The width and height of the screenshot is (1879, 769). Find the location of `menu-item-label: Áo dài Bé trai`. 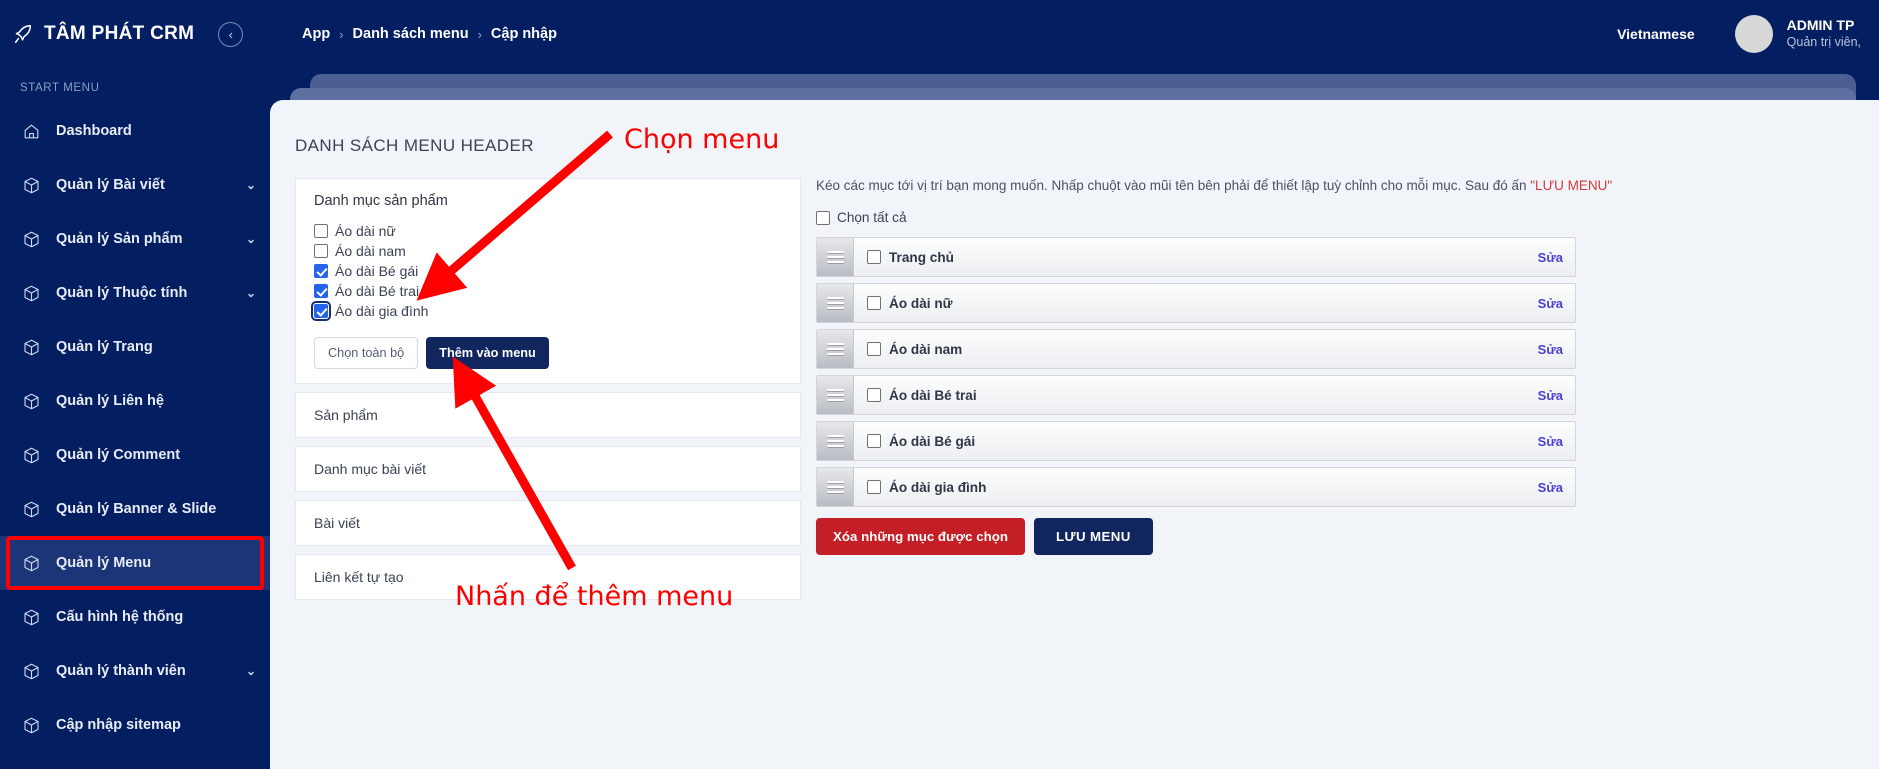

menu-item-label: Áo dài Bé trai is located at coordinates (933, 395).